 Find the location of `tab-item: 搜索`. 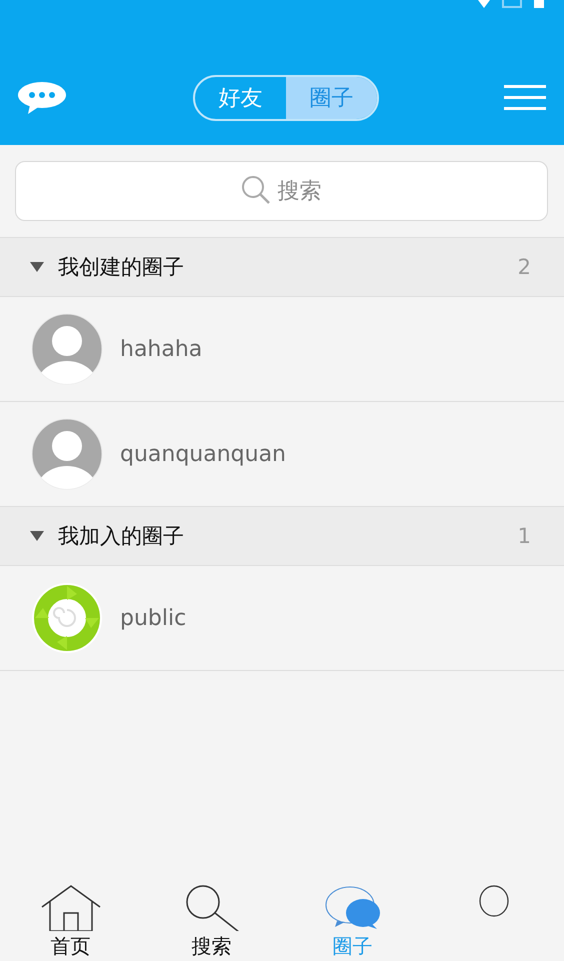

tab-item: 搜索 is located at coordinates (211, 921).